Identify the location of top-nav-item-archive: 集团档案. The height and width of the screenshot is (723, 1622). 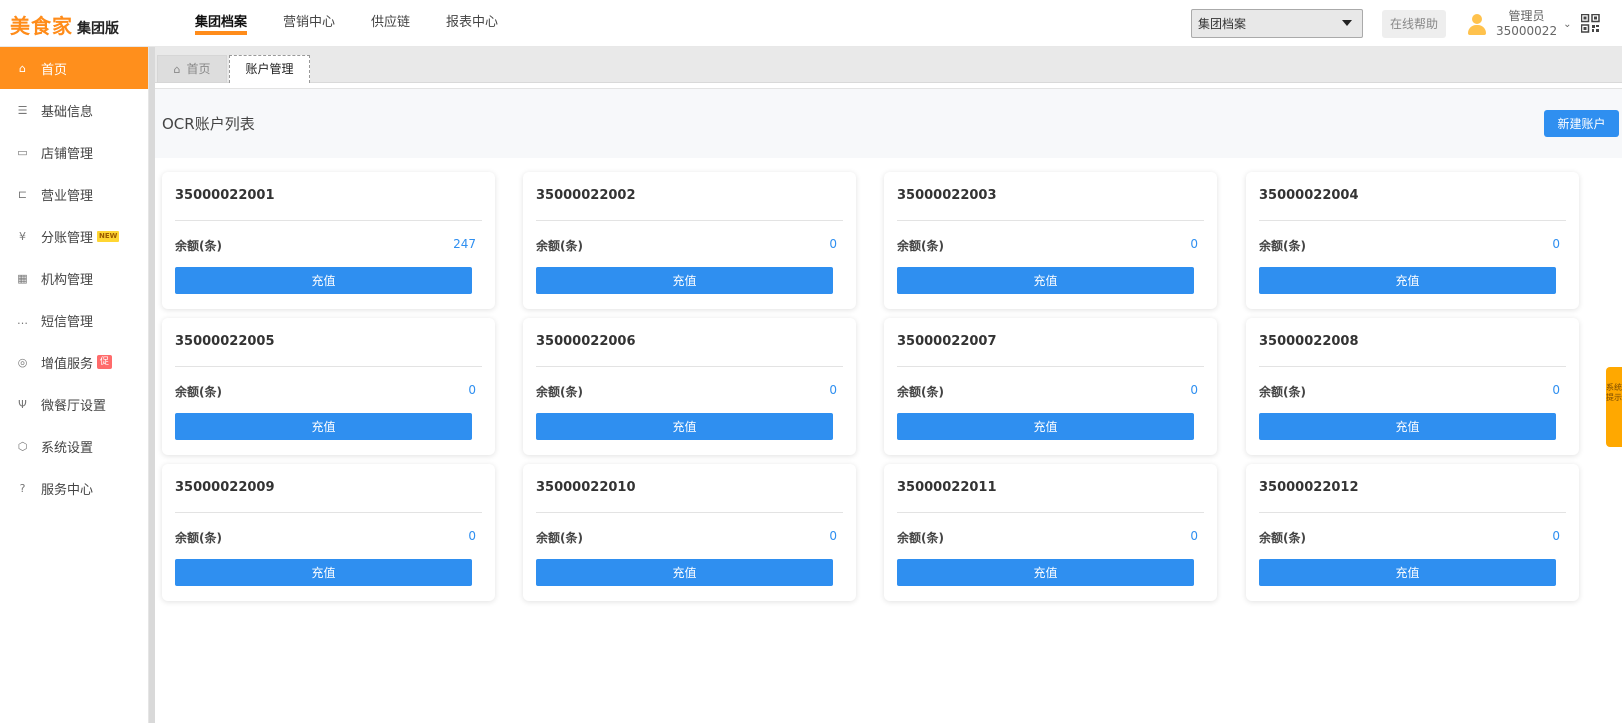
(221, 23).